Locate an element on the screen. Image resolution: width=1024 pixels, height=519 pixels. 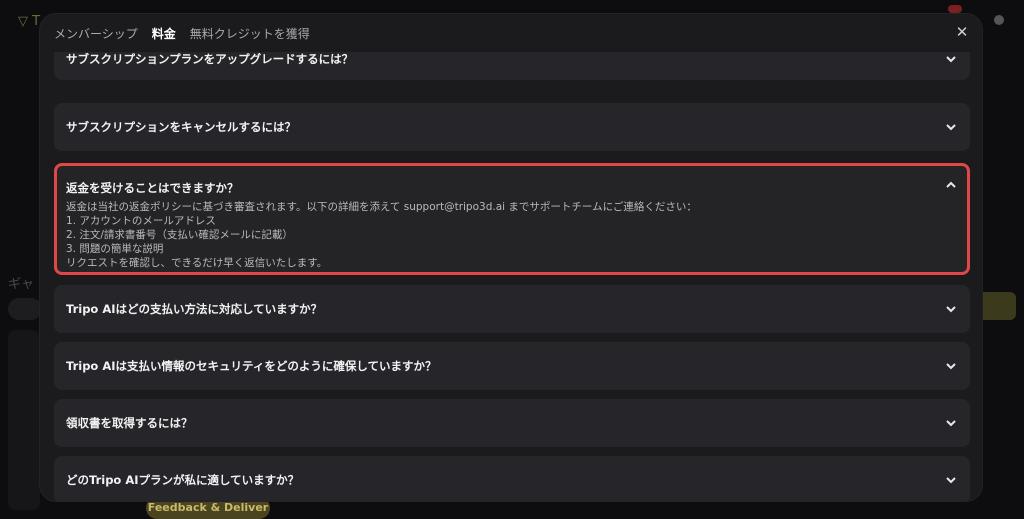
close-icon: ✕ is located at coordinates (962, 32).